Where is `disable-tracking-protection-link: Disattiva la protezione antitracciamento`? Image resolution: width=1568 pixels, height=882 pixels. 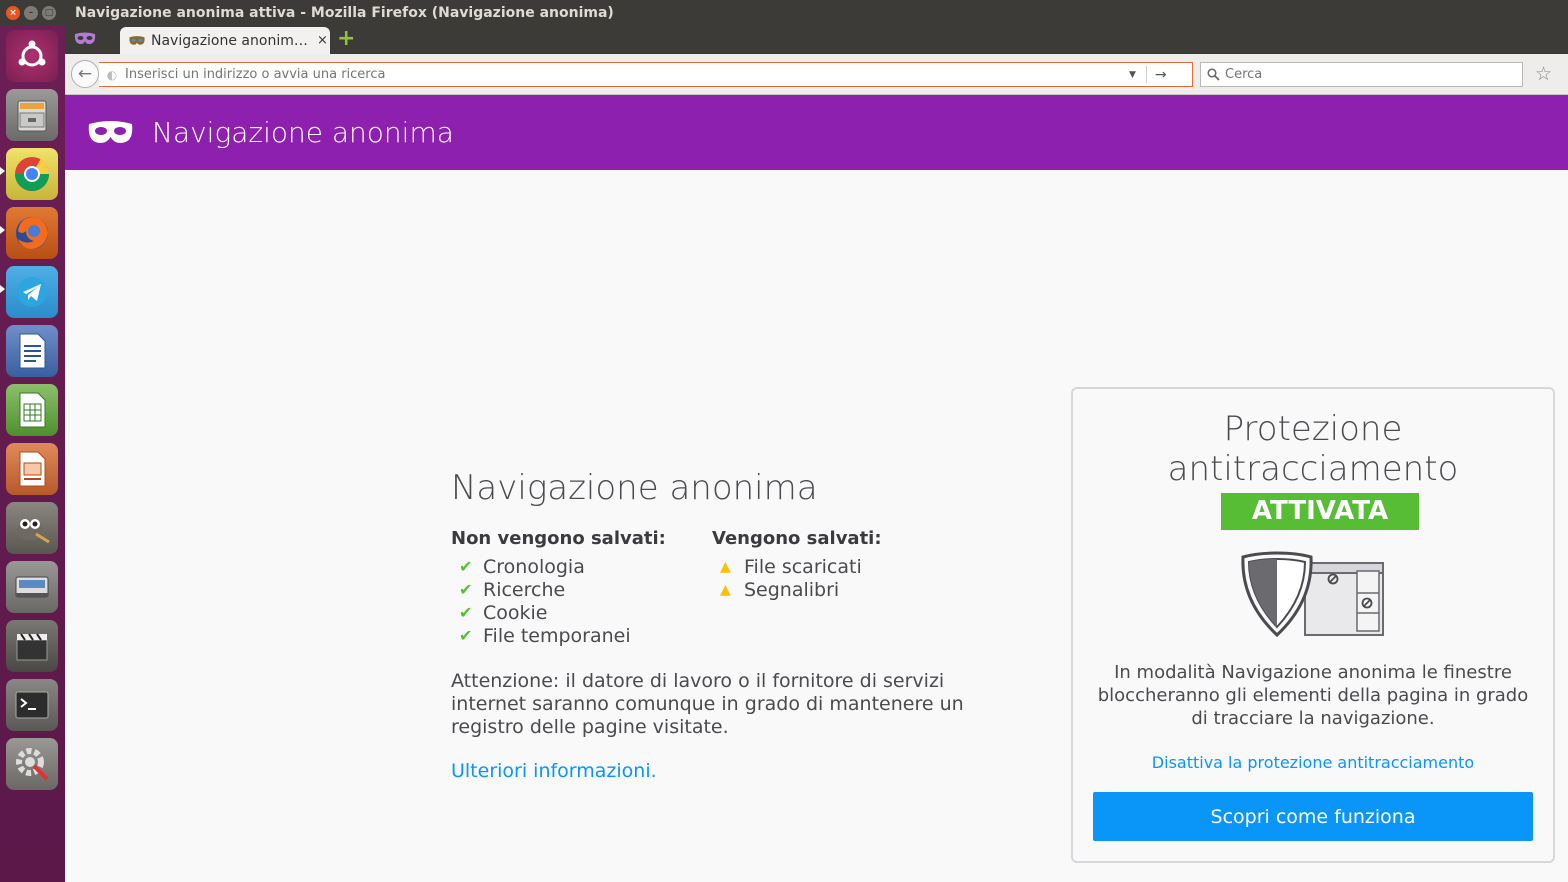 disable-tracking-protection-link: Disattiva la protezione antitracciamento is located at coordinates (1313, 762).